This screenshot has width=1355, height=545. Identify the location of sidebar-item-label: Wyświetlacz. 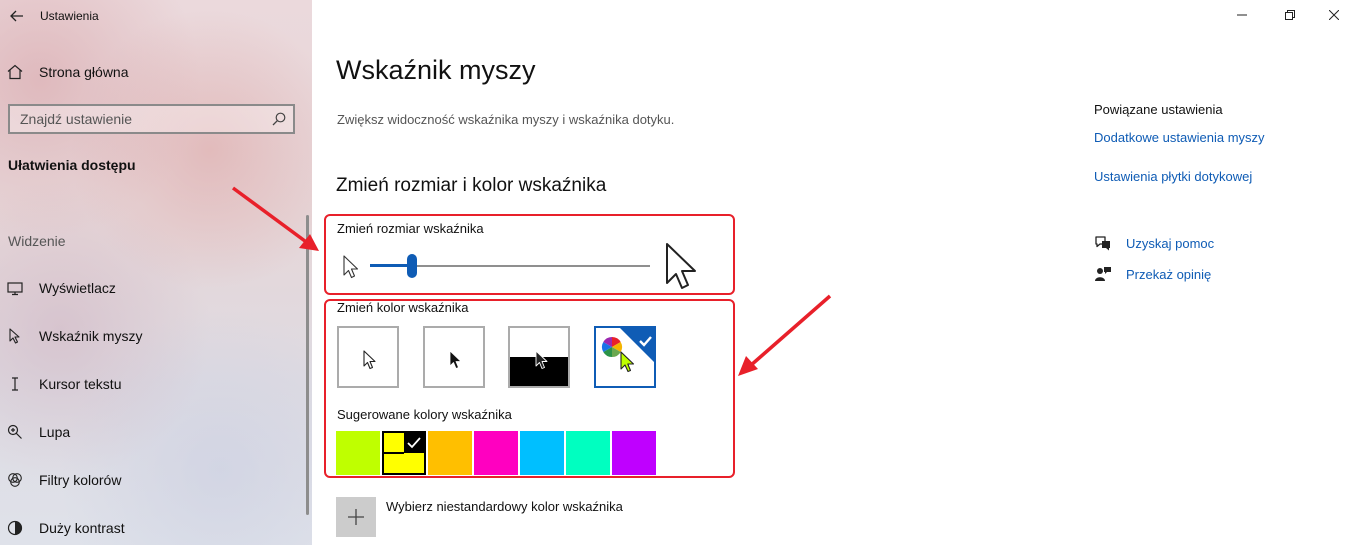
(77, 288).